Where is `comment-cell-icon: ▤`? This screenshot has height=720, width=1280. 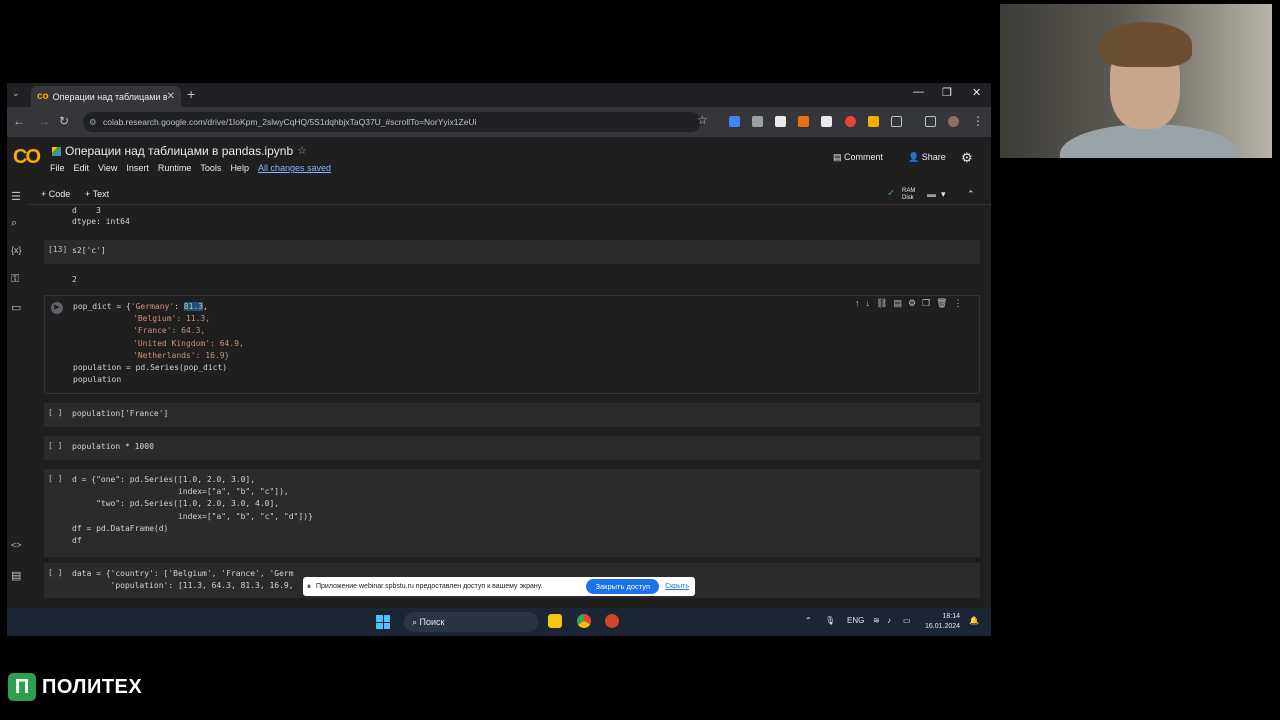 comment-cell-icon: ▤ is located at coordinates (897, 303).